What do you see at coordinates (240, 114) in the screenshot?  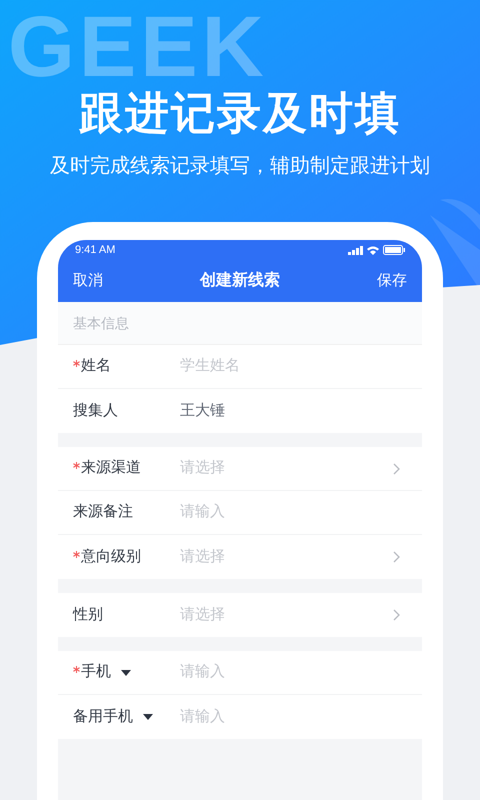 I see `headline: 跟进记录及时填` at bounding box center [240, 114].